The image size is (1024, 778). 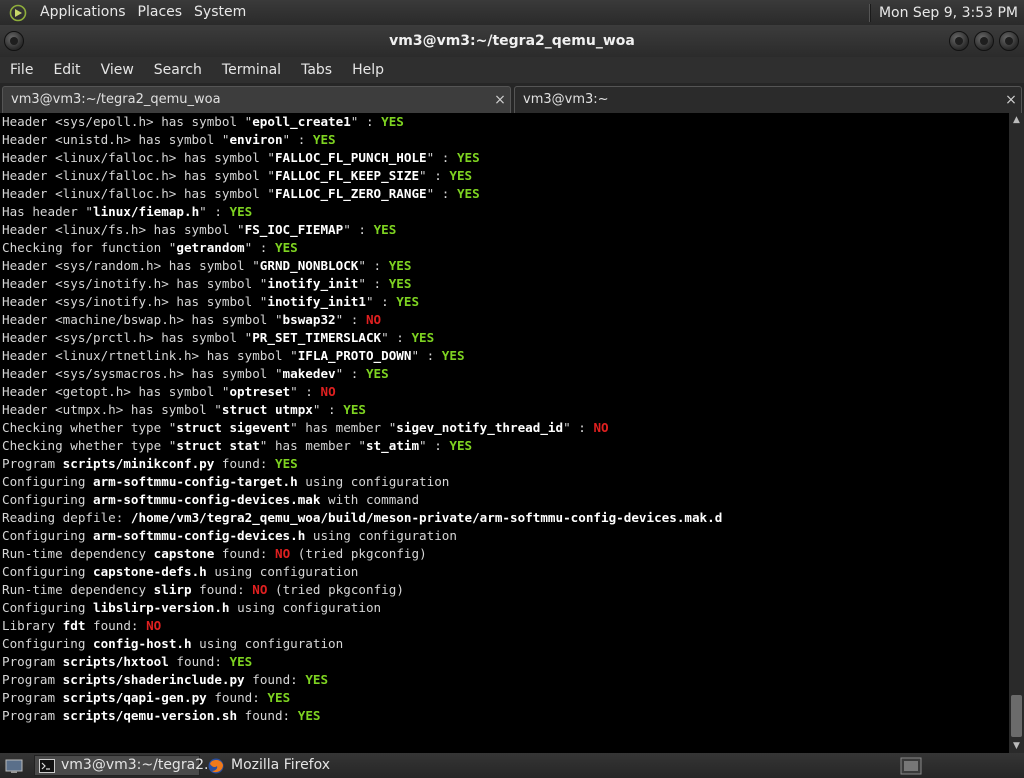 What do you see at coordinates (172, 589) in the screenshot?
I see `terminal-bold-text: slirp` at bounding box center [172, 589].